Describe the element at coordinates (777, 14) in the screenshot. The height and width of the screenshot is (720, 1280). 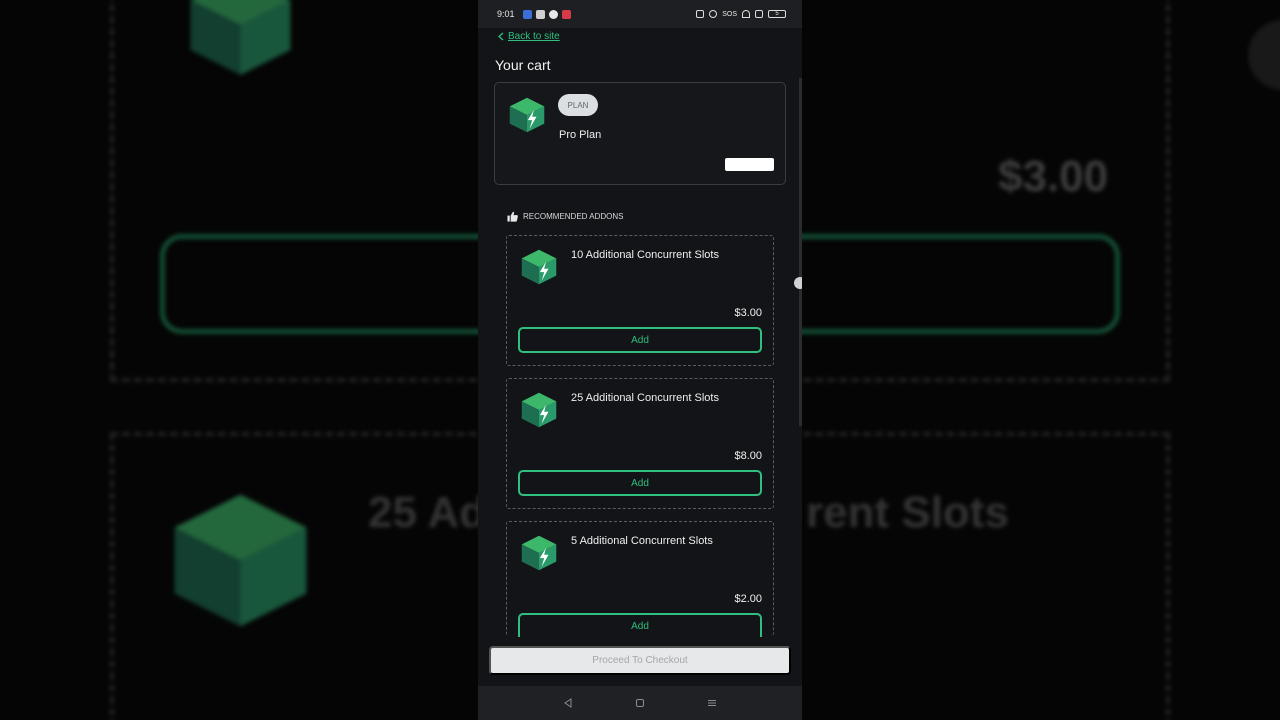
I see `battery-icon: 5` at that location.